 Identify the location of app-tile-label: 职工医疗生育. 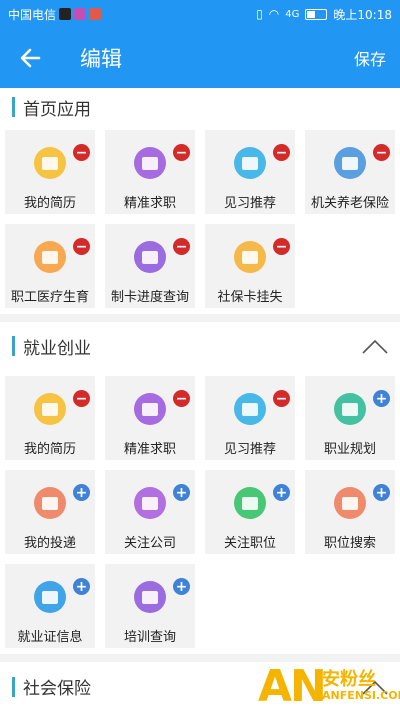
(49, 297).